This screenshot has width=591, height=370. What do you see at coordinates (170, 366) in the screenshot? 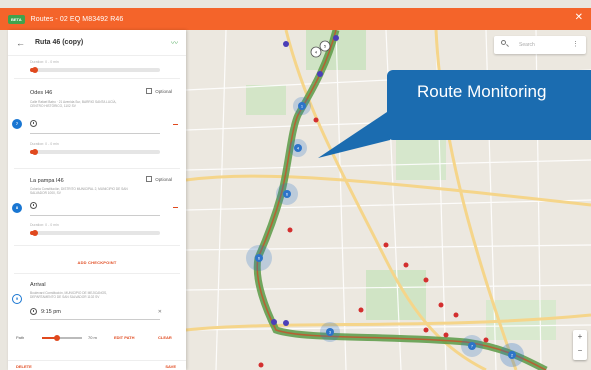
I see `save-button: SAVE` at bounding box center [170, 366].